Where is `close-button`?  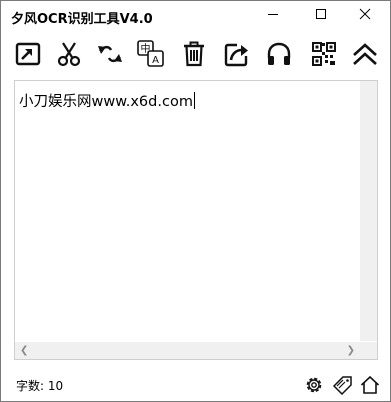
close-button is located at coordinates (365, 14).